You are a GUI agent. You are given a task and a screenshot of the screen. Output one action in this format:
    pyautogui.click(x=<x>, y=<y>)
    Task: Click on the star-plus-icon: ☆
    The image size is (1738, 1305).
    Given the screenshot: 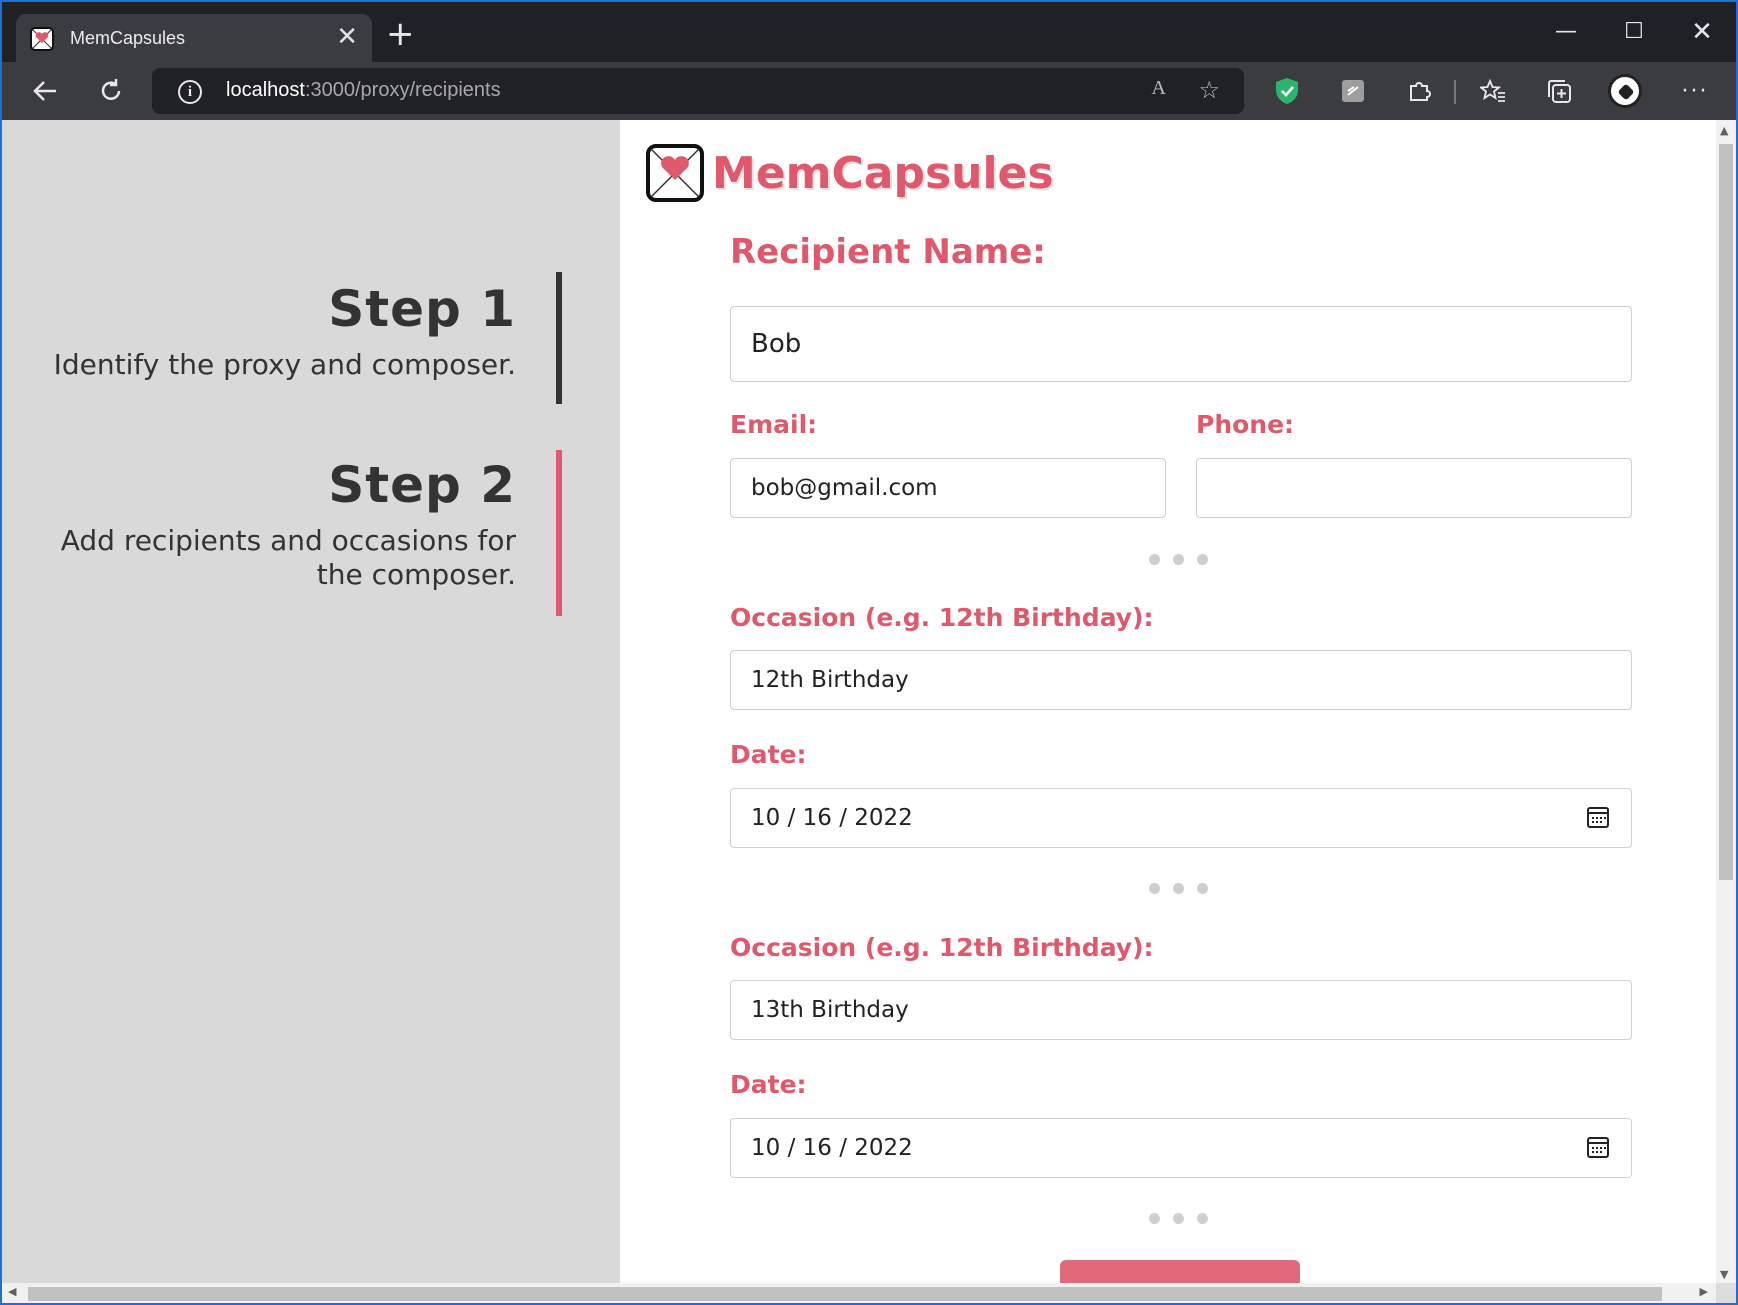 What is the action you would take?
    pyautogui.click(x=1209, y=90)
    